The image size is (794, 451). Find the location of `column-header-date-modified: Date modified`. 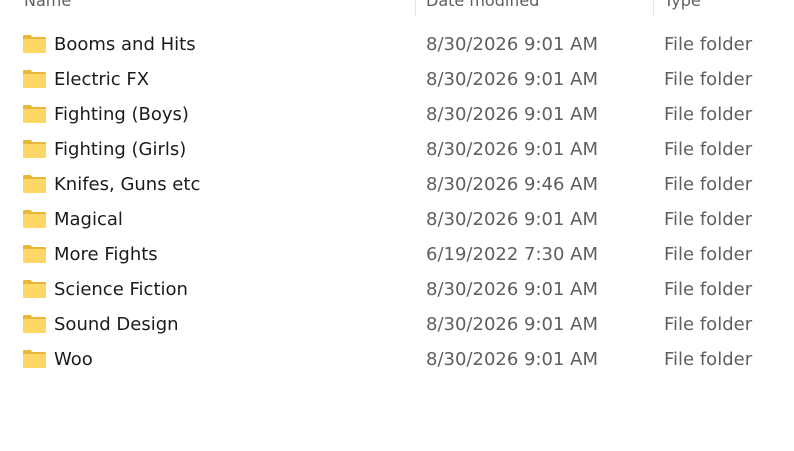

column-header-date-modified: Date modified is located at coordinates (482, 8).